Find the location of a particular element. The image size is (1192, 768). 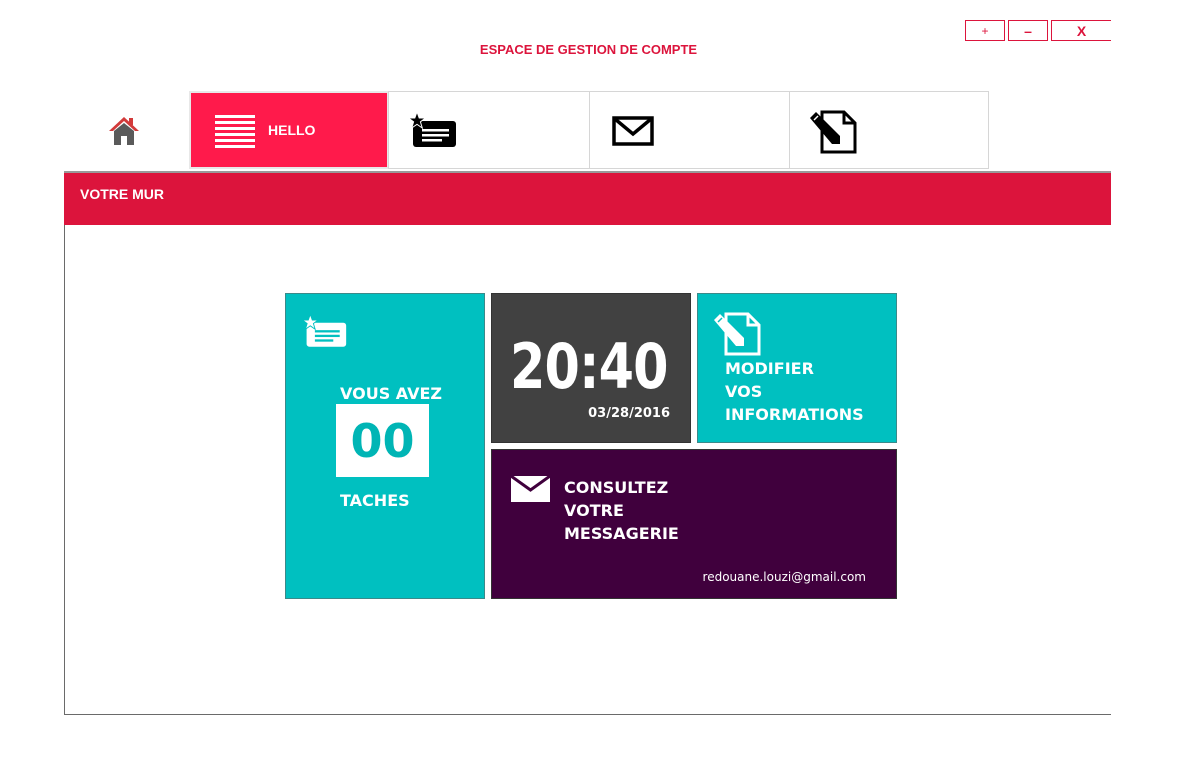

messages-line-3: MESSAGERIE is located at coordinates (621, 533).